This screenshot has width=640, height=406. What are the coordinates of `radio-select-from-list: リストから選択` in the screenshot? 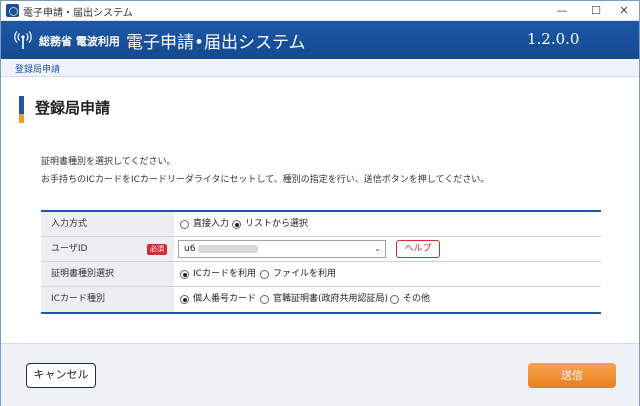 It's located at (270, 224).